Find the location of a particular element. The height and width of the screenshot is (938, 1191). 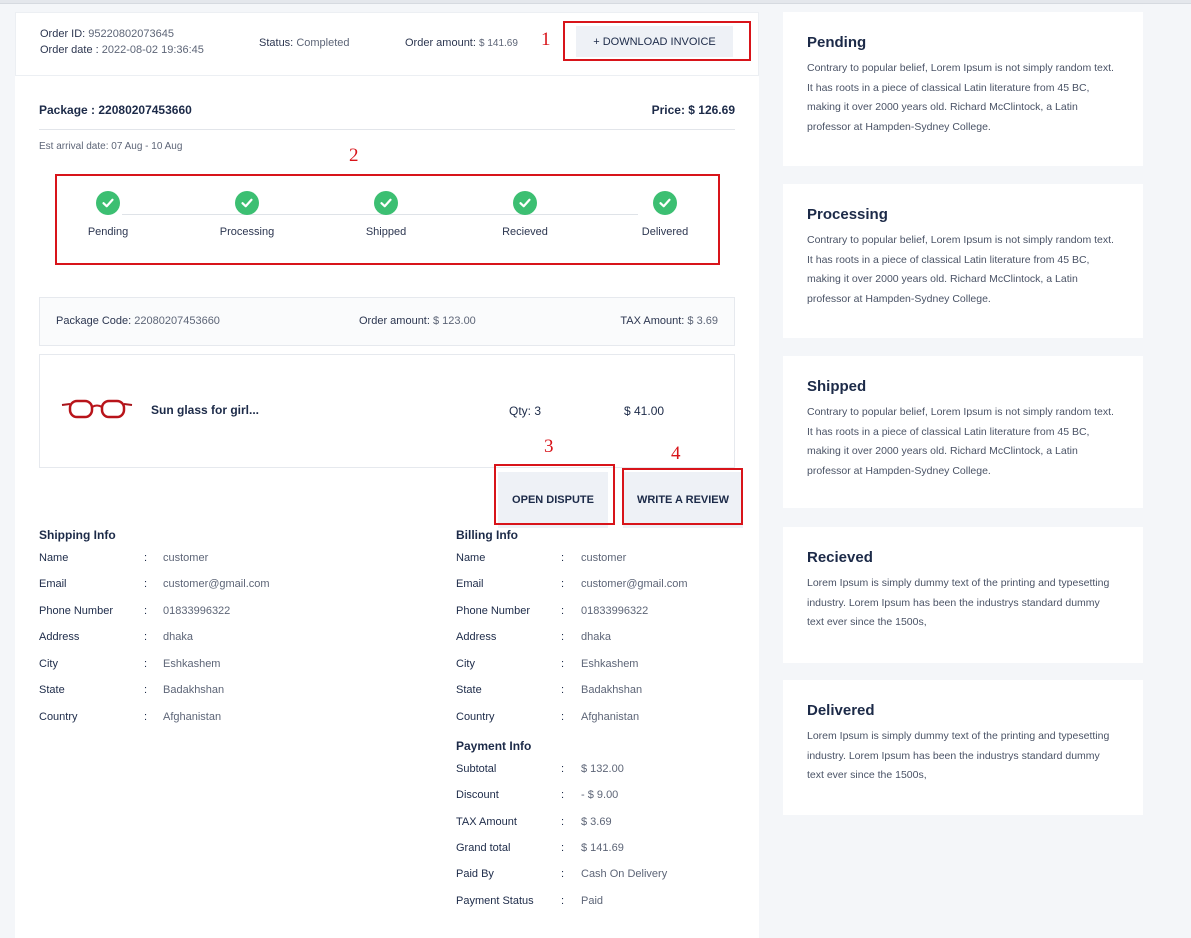

payment-discount-label: Discount is located at coordinates (477, 795).